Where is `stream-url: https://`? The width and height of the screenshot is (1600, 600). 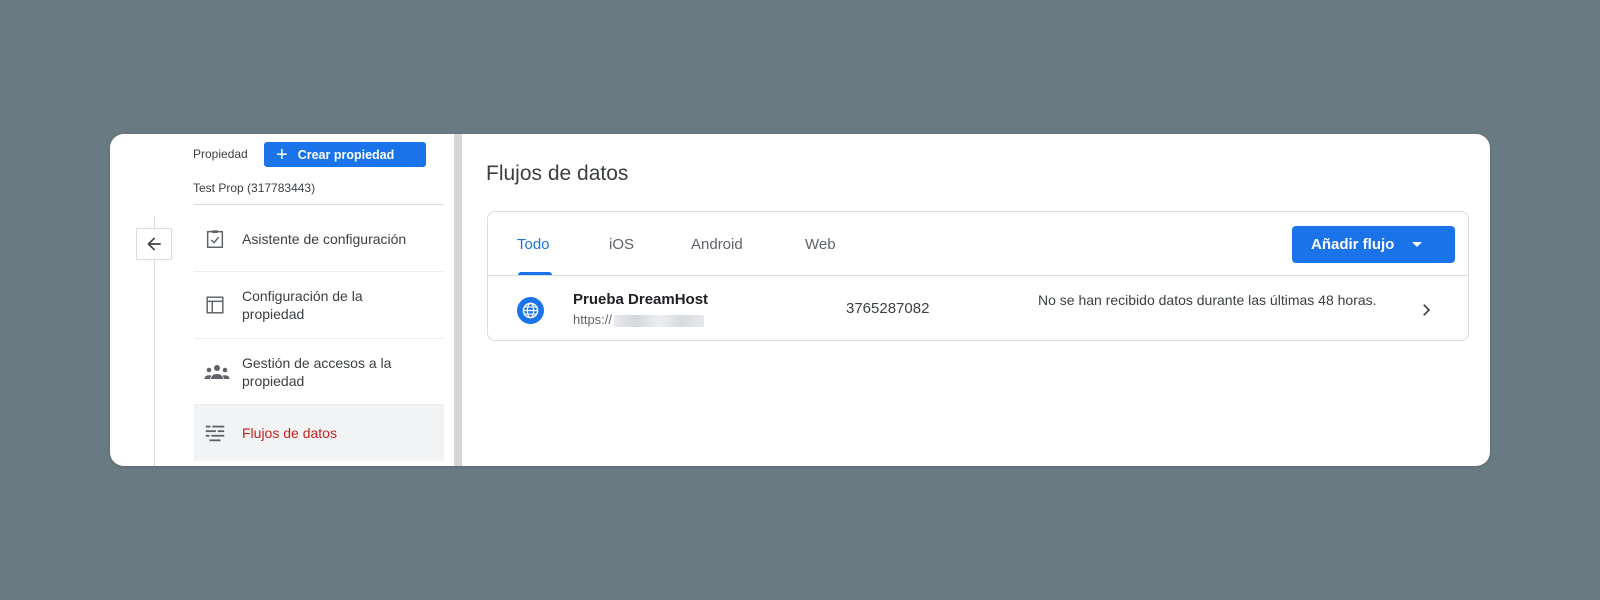
stream-url: https:// is located at coordinates (639, 319).